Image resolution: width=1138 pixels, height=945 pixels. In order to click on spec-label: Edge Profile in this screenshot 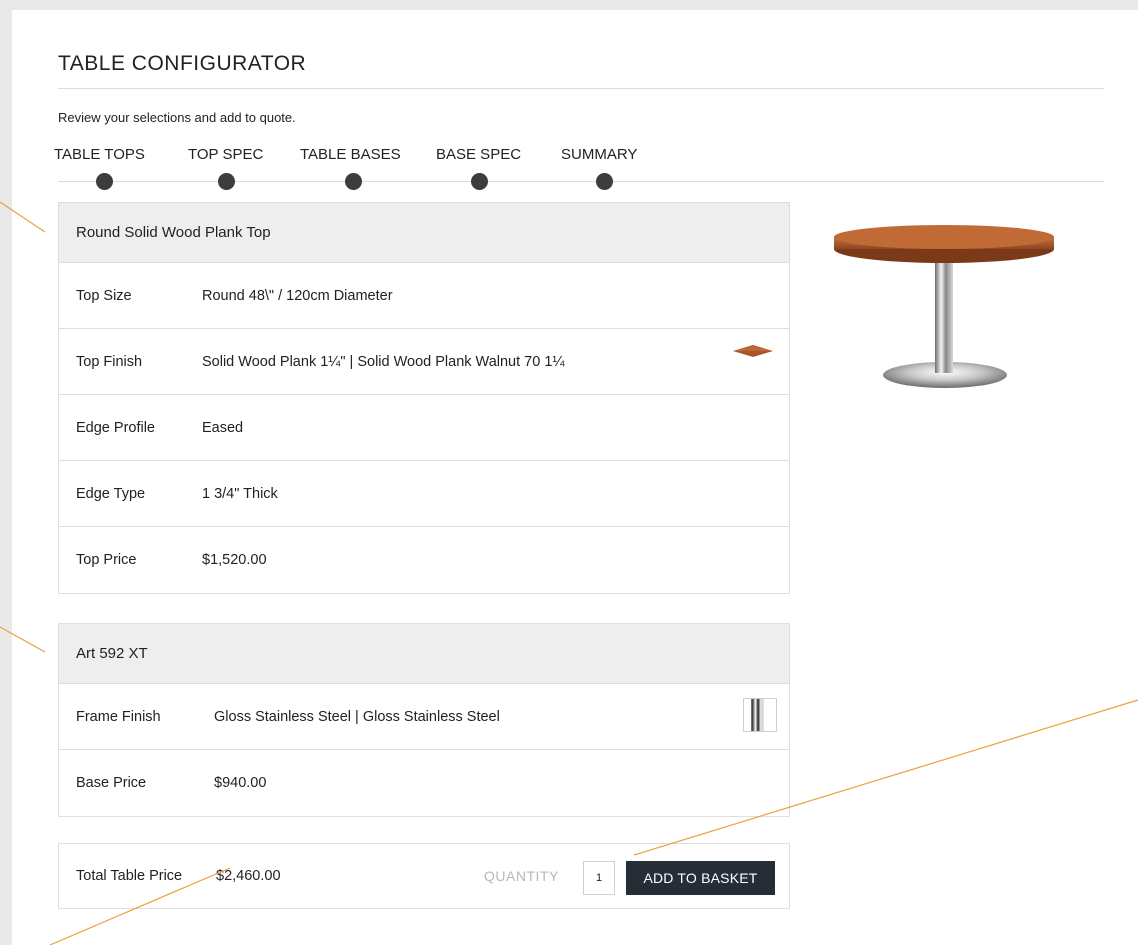, I will do `click(115, 427)`.